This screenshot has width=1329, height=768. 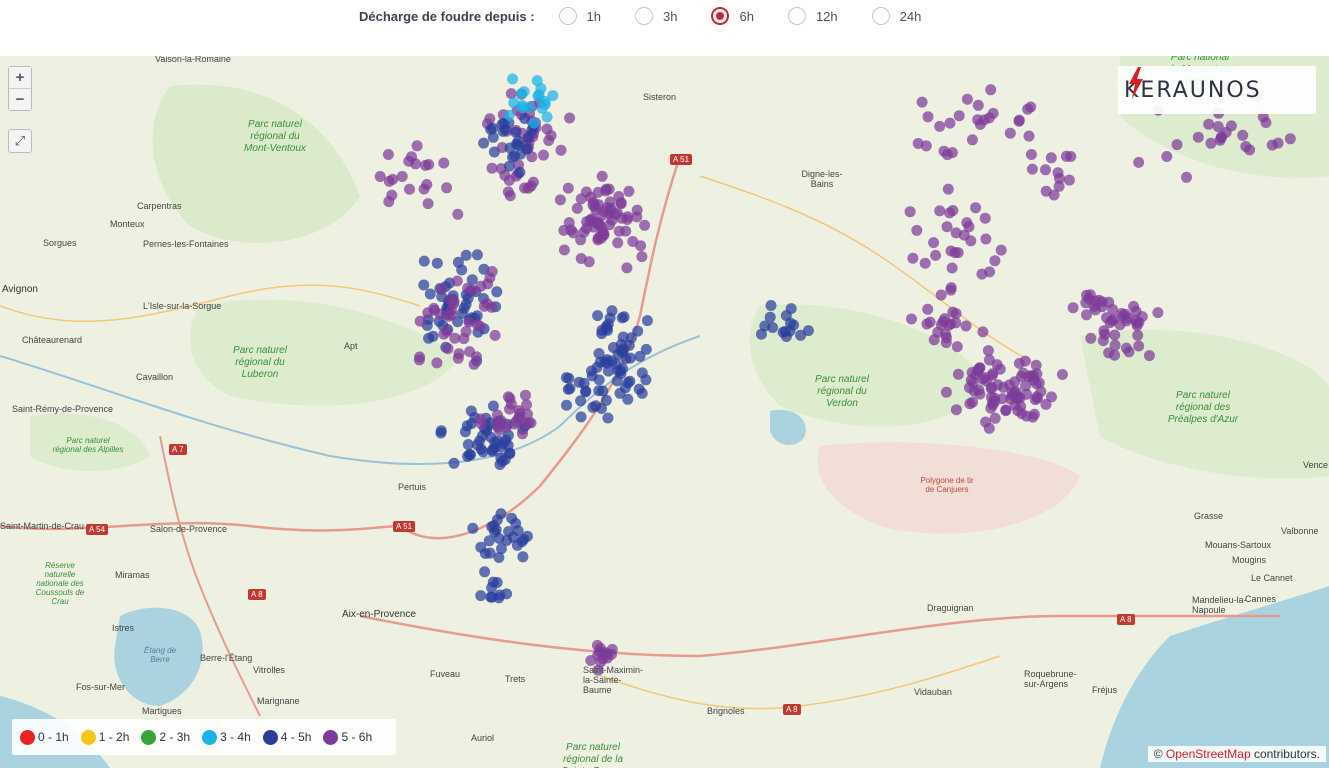 I want to click on road-shield: A 54, so click(x=97, y=529).